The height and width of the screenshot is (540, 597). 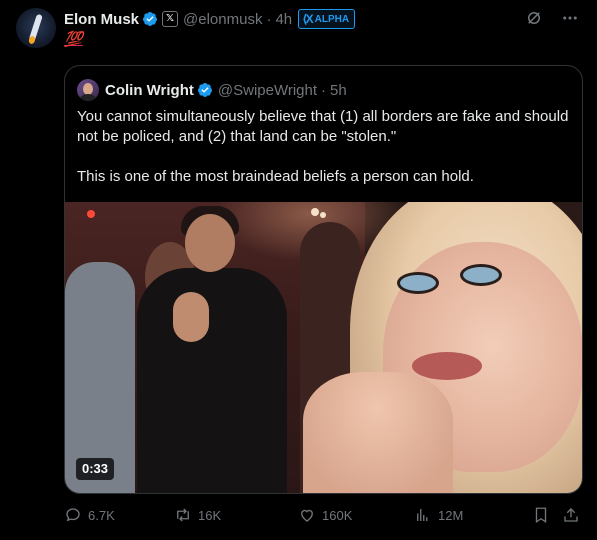 I want to click on heart-icon, so click(x=307, y=515).